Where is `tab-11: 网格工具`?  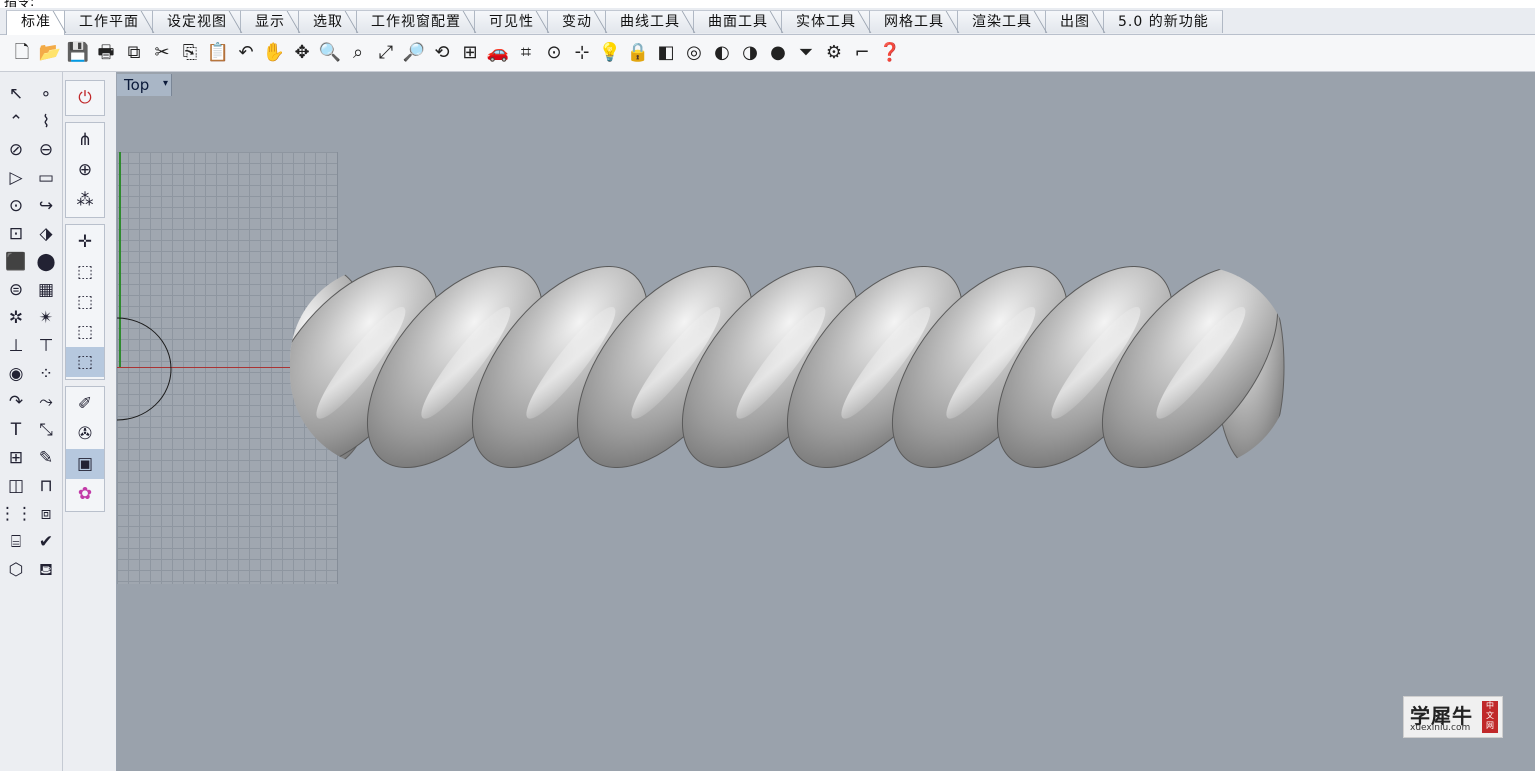 tab-11: 网格工具 is located at coordinates (914, 21).